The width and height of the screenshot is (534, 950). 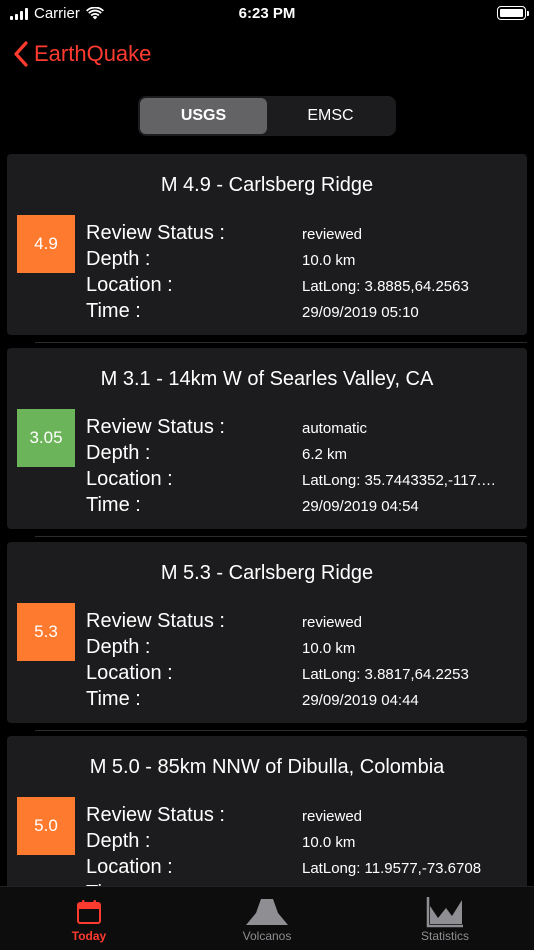 What do you see at coordinates (89, 936) in the screenshot?
I see `tab-today-label: Today` at bounding box center [89, 936].